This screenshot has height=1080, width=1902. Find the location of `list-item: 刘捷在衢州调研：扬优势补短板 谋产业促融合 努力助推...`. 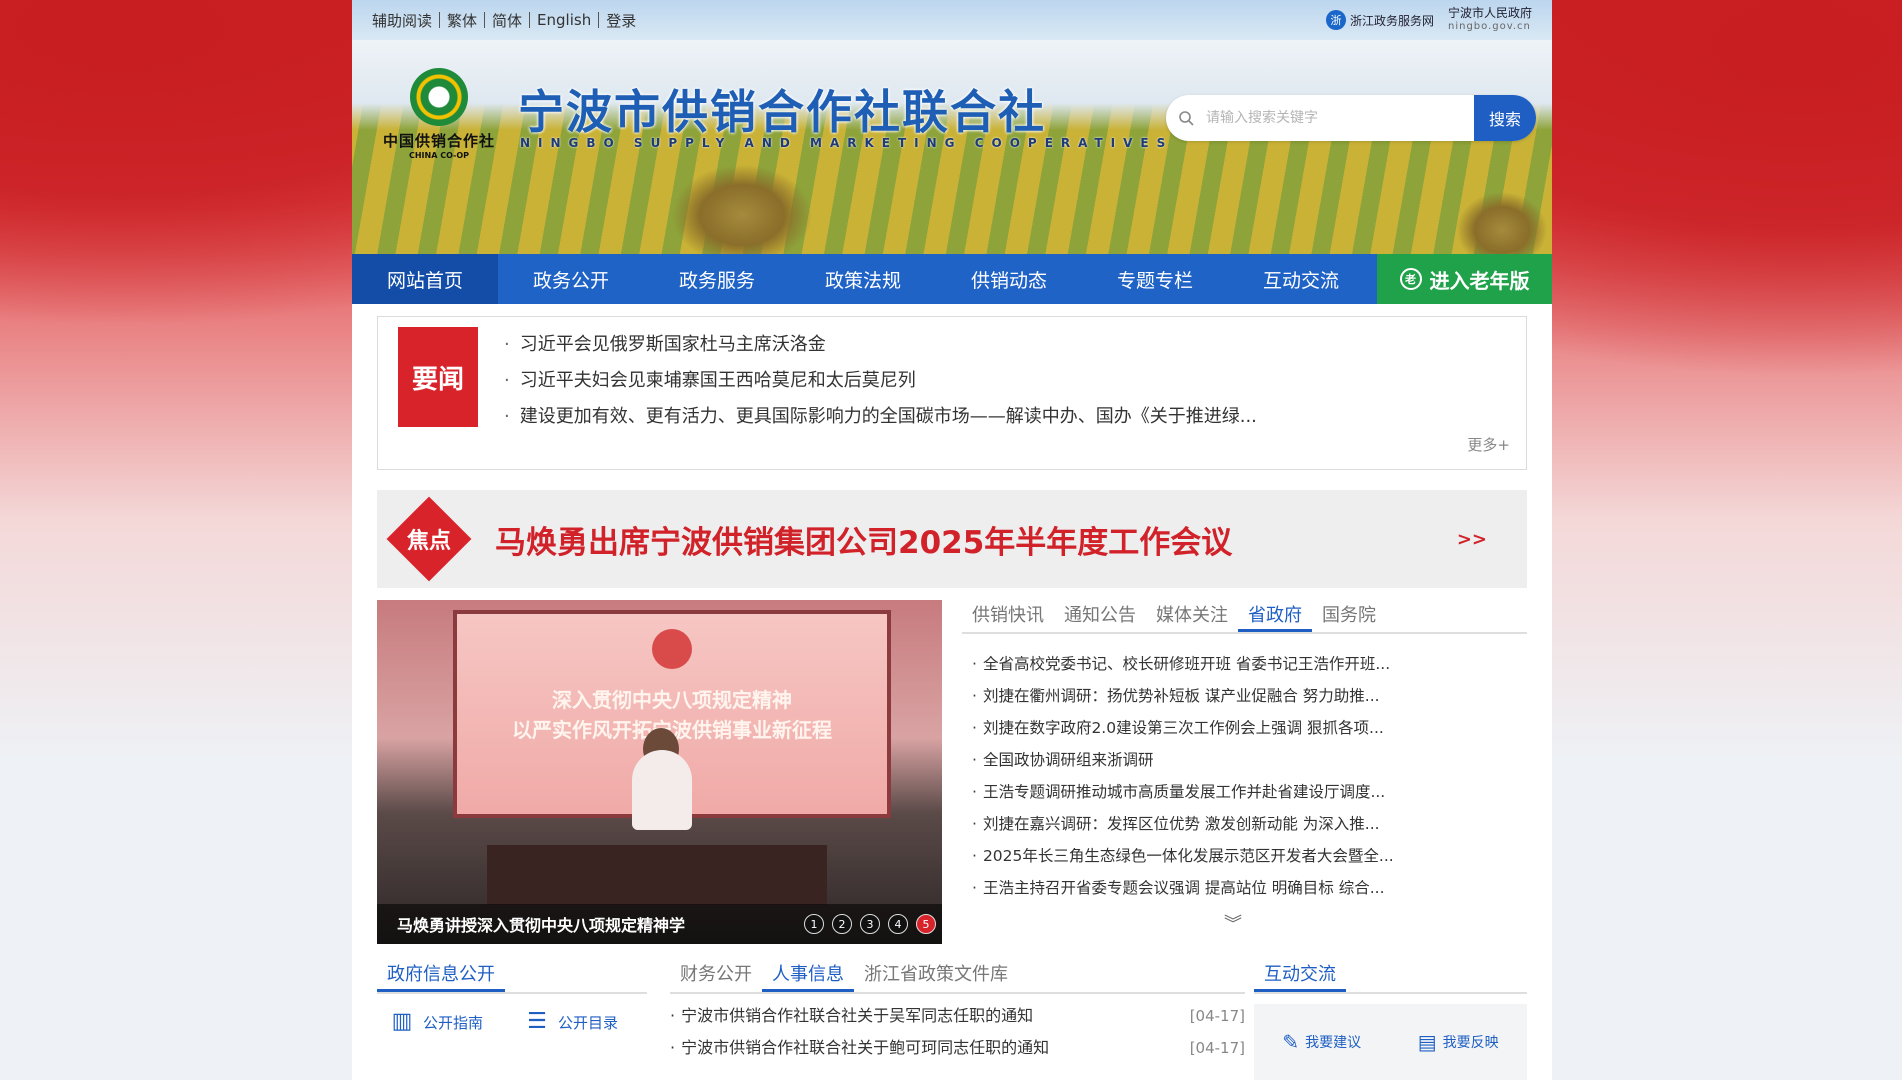

list-item: 刘捷在衢州调研：扬优势补短板 谋产业促融合 努力助推... is located at coordinates (1249, 696).